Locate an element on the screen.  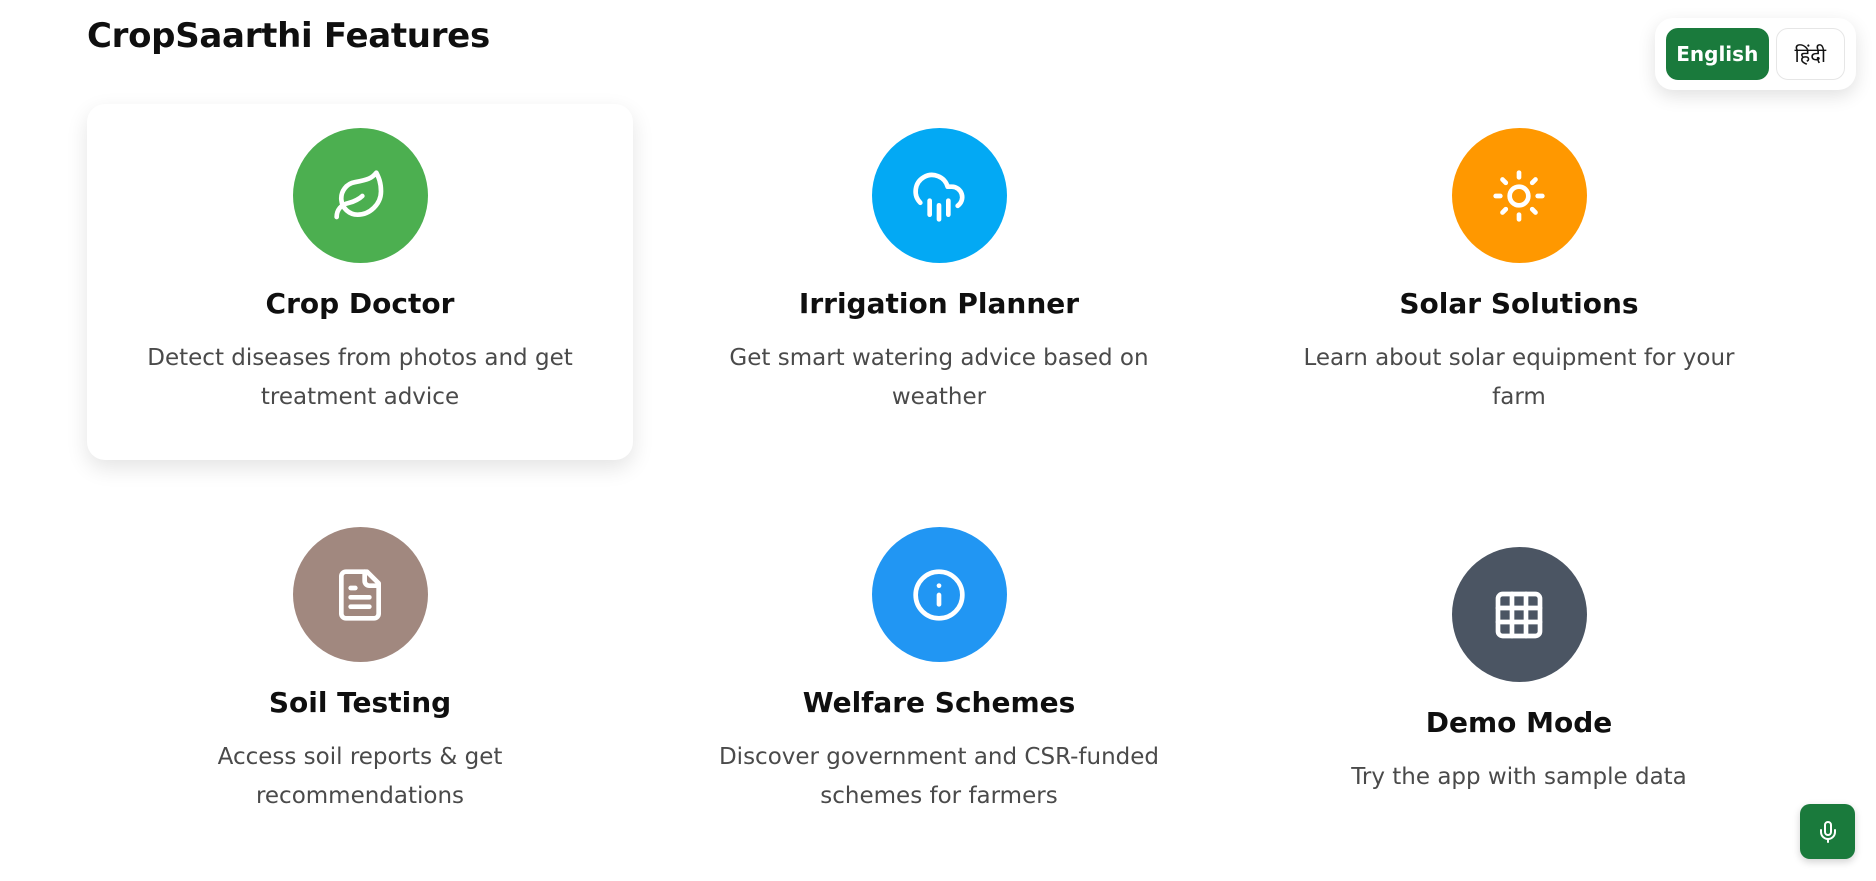
cloud-rain-icon is located at coordinates (939, 195).